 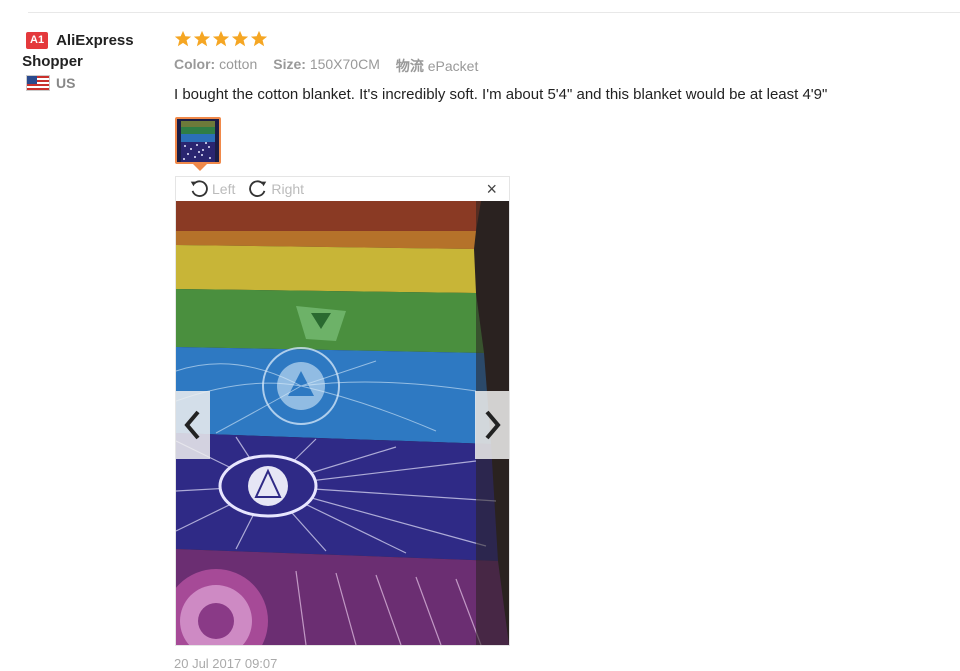 What do you see at coordinates (78, 51) in the screenshot?
I see `reviewer-name: AliExpress Shopper` at bounding box center [78, 51].